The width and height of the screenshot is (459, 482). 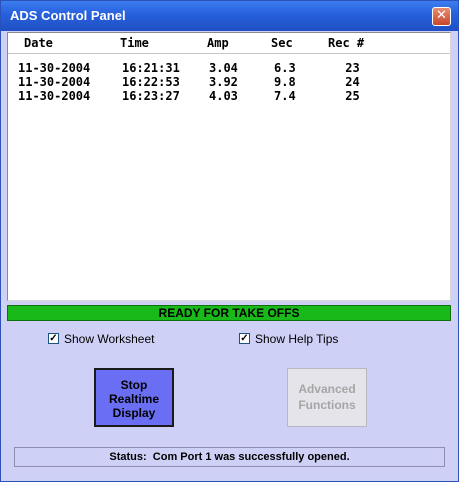 What do you see at coordinates (327, 389) in the screenshot?
I see `advanced-button-line-1: Advanced` at bounding box center [327, 389].